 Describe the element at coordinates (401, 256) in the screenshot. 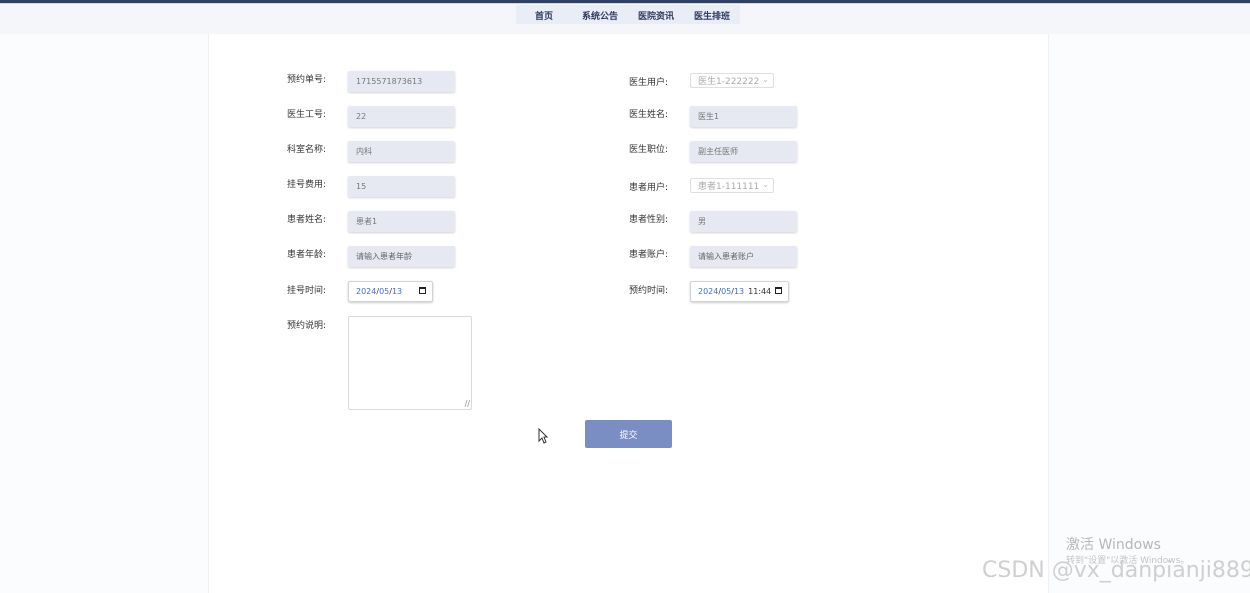

I see `patient-age-input: 请输入患者年龄` at that location.